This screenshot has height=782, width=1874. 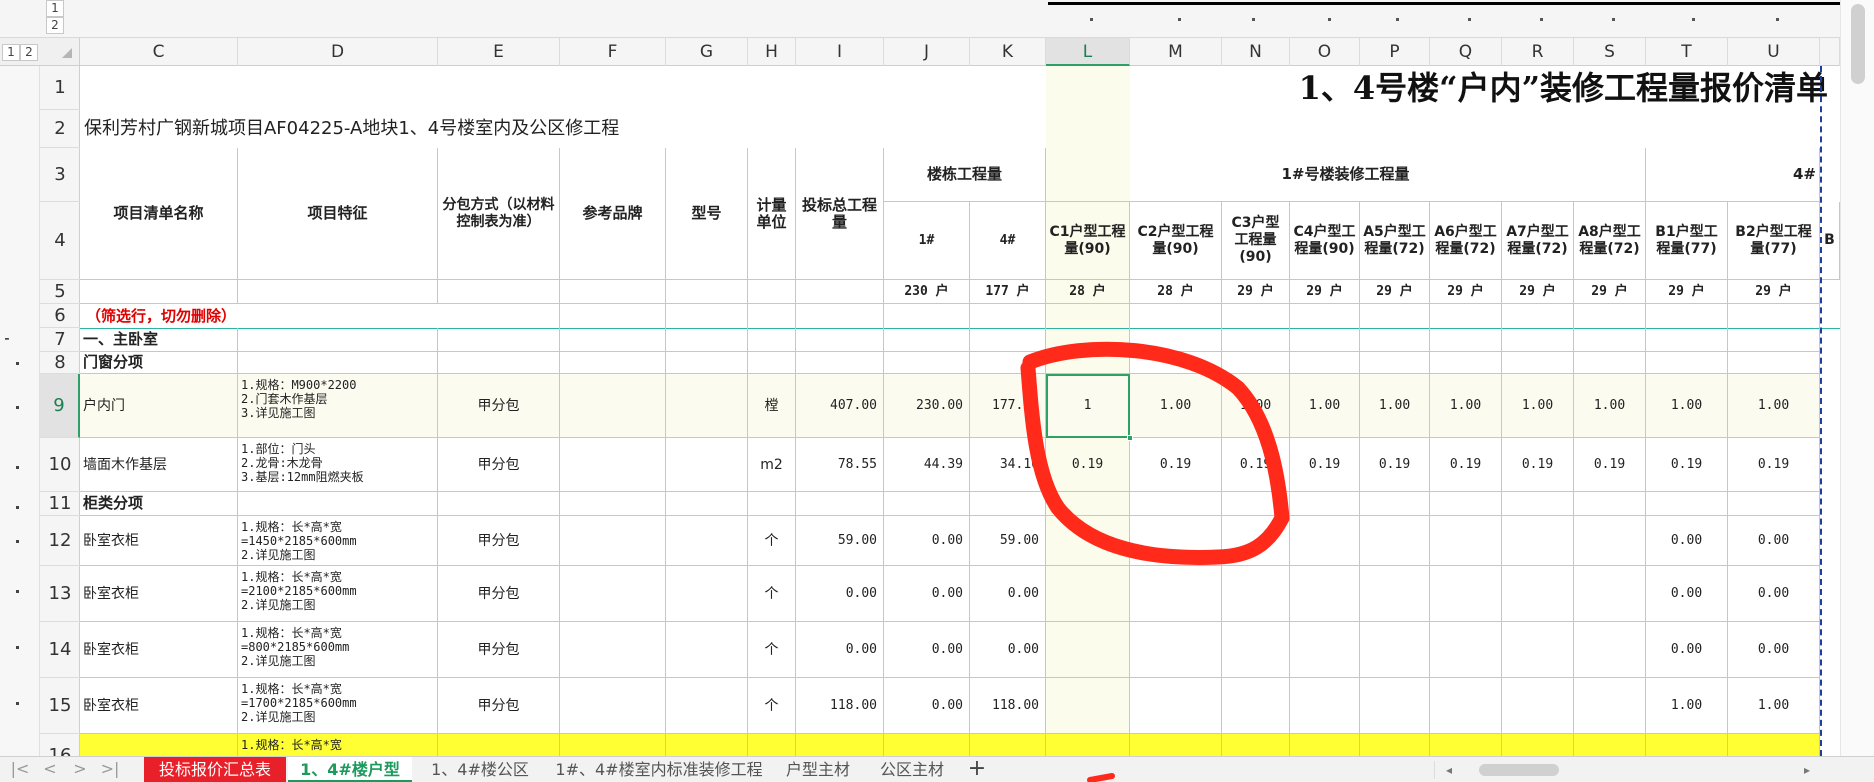 What do you see at coordinates (110, 769) in the screenshot?
I see `last-sheet-button: >|` at bounding box center [110, 769].